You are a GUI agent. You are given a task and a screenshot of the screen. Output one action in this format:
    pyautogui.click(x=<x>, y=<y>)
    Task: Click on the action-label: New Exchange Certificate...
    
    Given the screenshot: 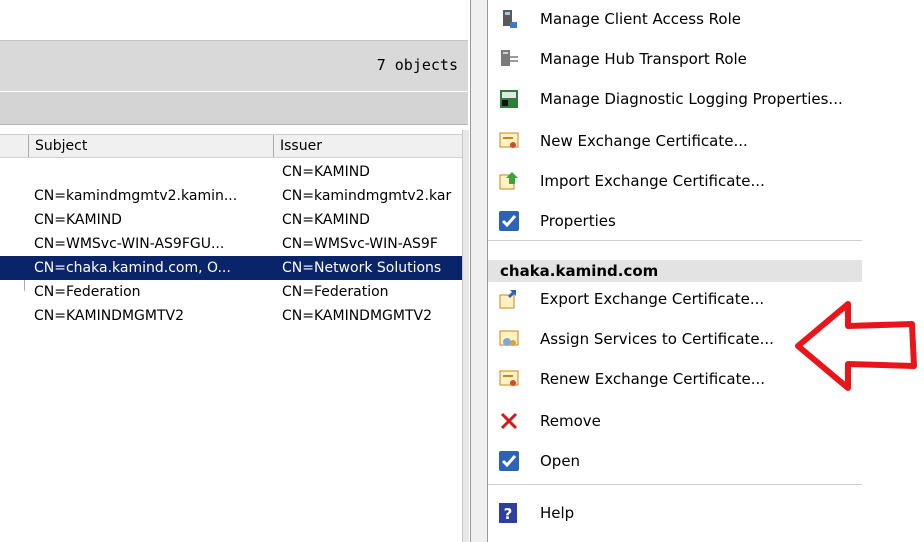 What is the action you would take?
    pyautogui.click(x=644, y=141)
    